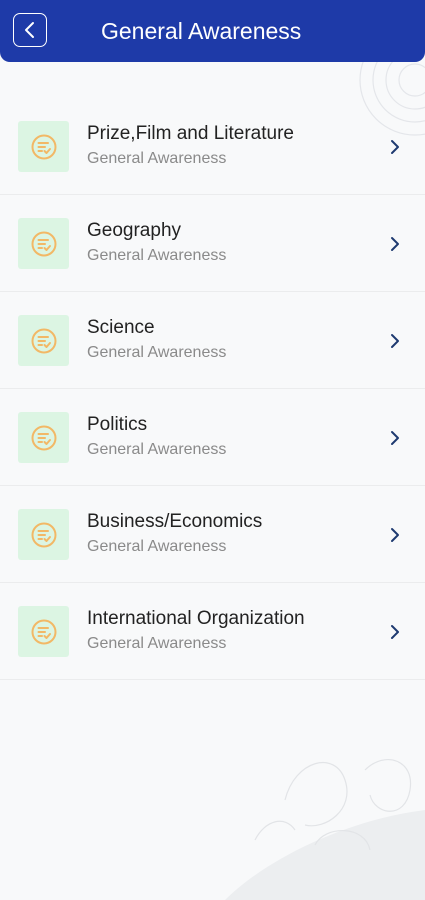  Describe the element at coordinates (212, 437) in the screenshot. I see `category-item-politics: Politics General Awareness` at that location.